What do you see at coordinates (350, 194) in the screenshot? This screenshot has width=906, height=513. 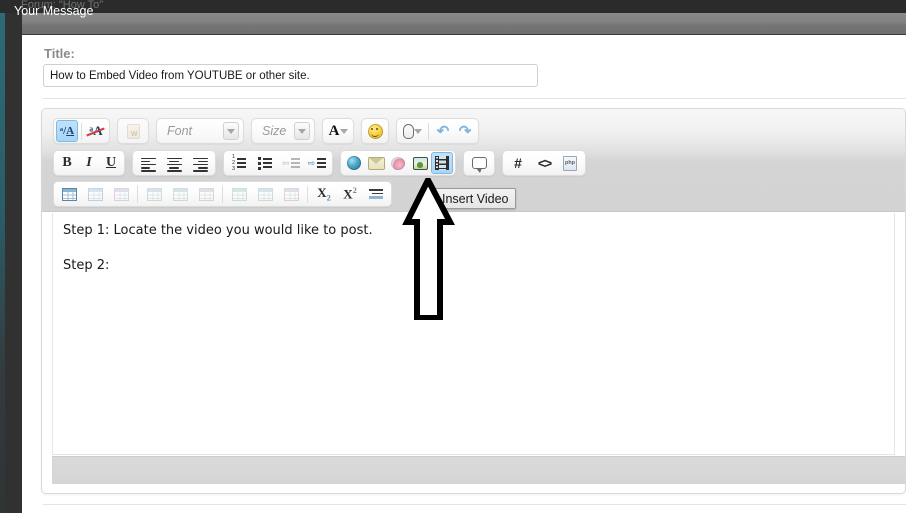 I see `superscript-icon: X2` at bounding box center [350, 194].